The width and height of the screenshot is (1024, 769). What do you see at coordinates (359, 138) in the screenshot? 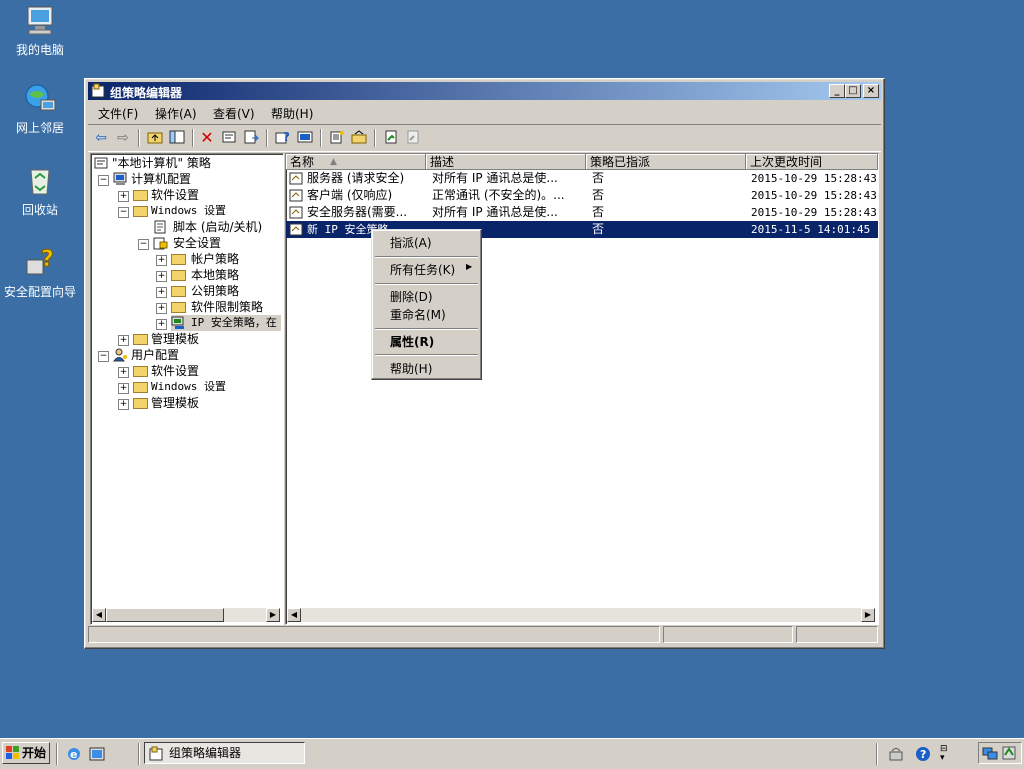
I see `manage-filters-icon` at bounding box center [359, 138].